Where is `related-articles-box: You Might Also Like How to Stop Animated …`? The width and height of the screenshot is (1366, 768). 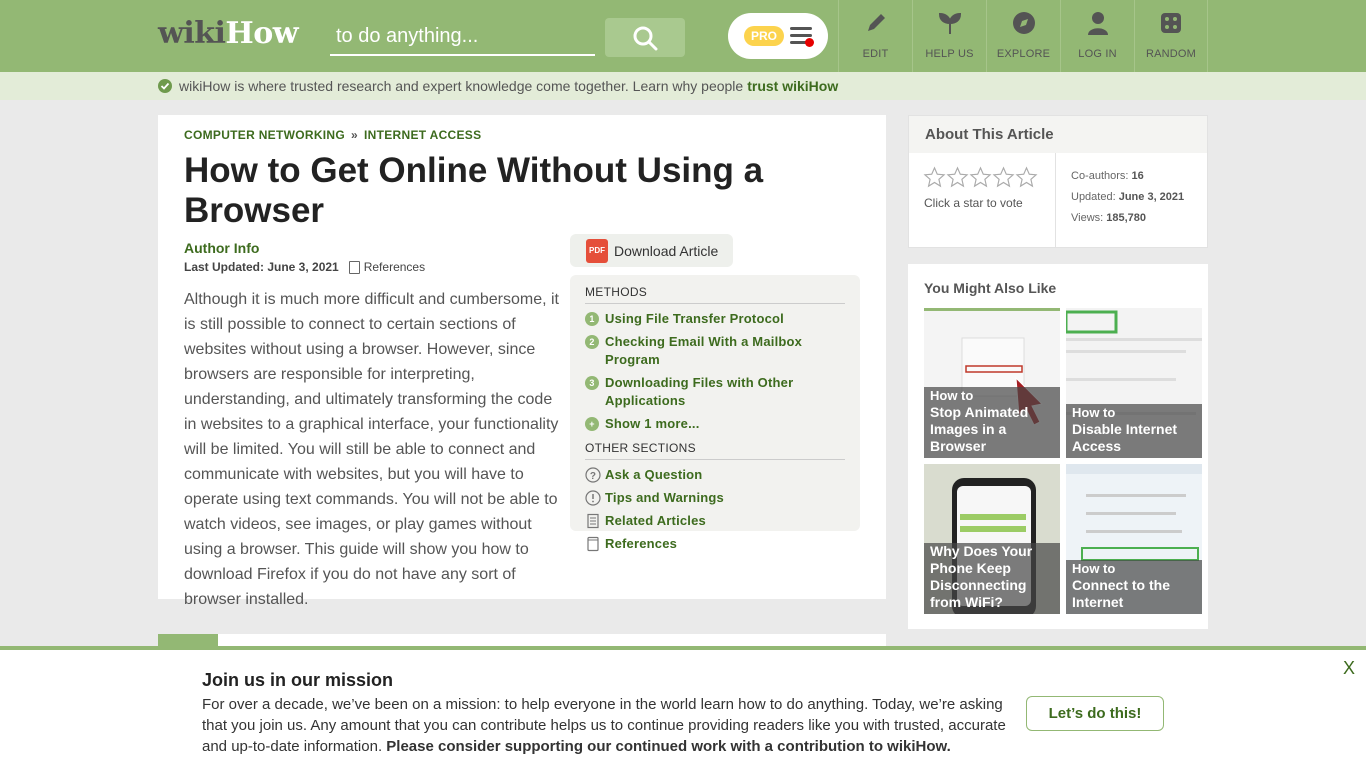
related-articles-box: You Might Also Like How to Stop Animated … is located at coordinates (1058, 446).